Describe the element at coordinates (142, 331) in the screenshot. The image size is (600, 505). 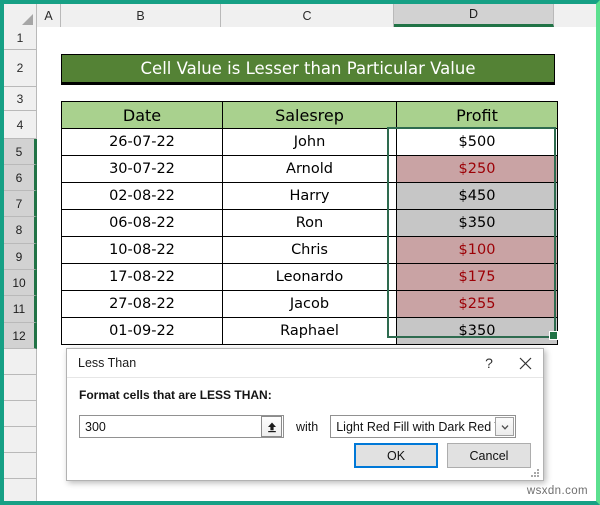
I see `cell-date: 01-09-22` at that location.